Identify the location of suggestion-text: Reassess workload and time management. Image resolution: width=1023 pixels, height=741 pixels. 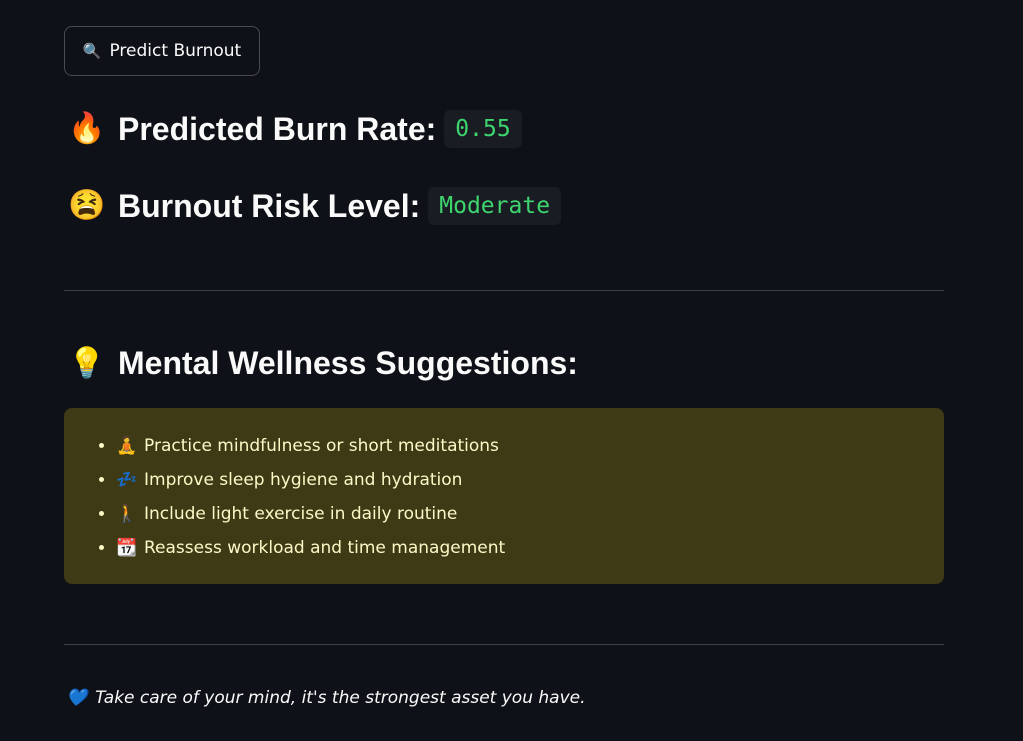
(325, 548).